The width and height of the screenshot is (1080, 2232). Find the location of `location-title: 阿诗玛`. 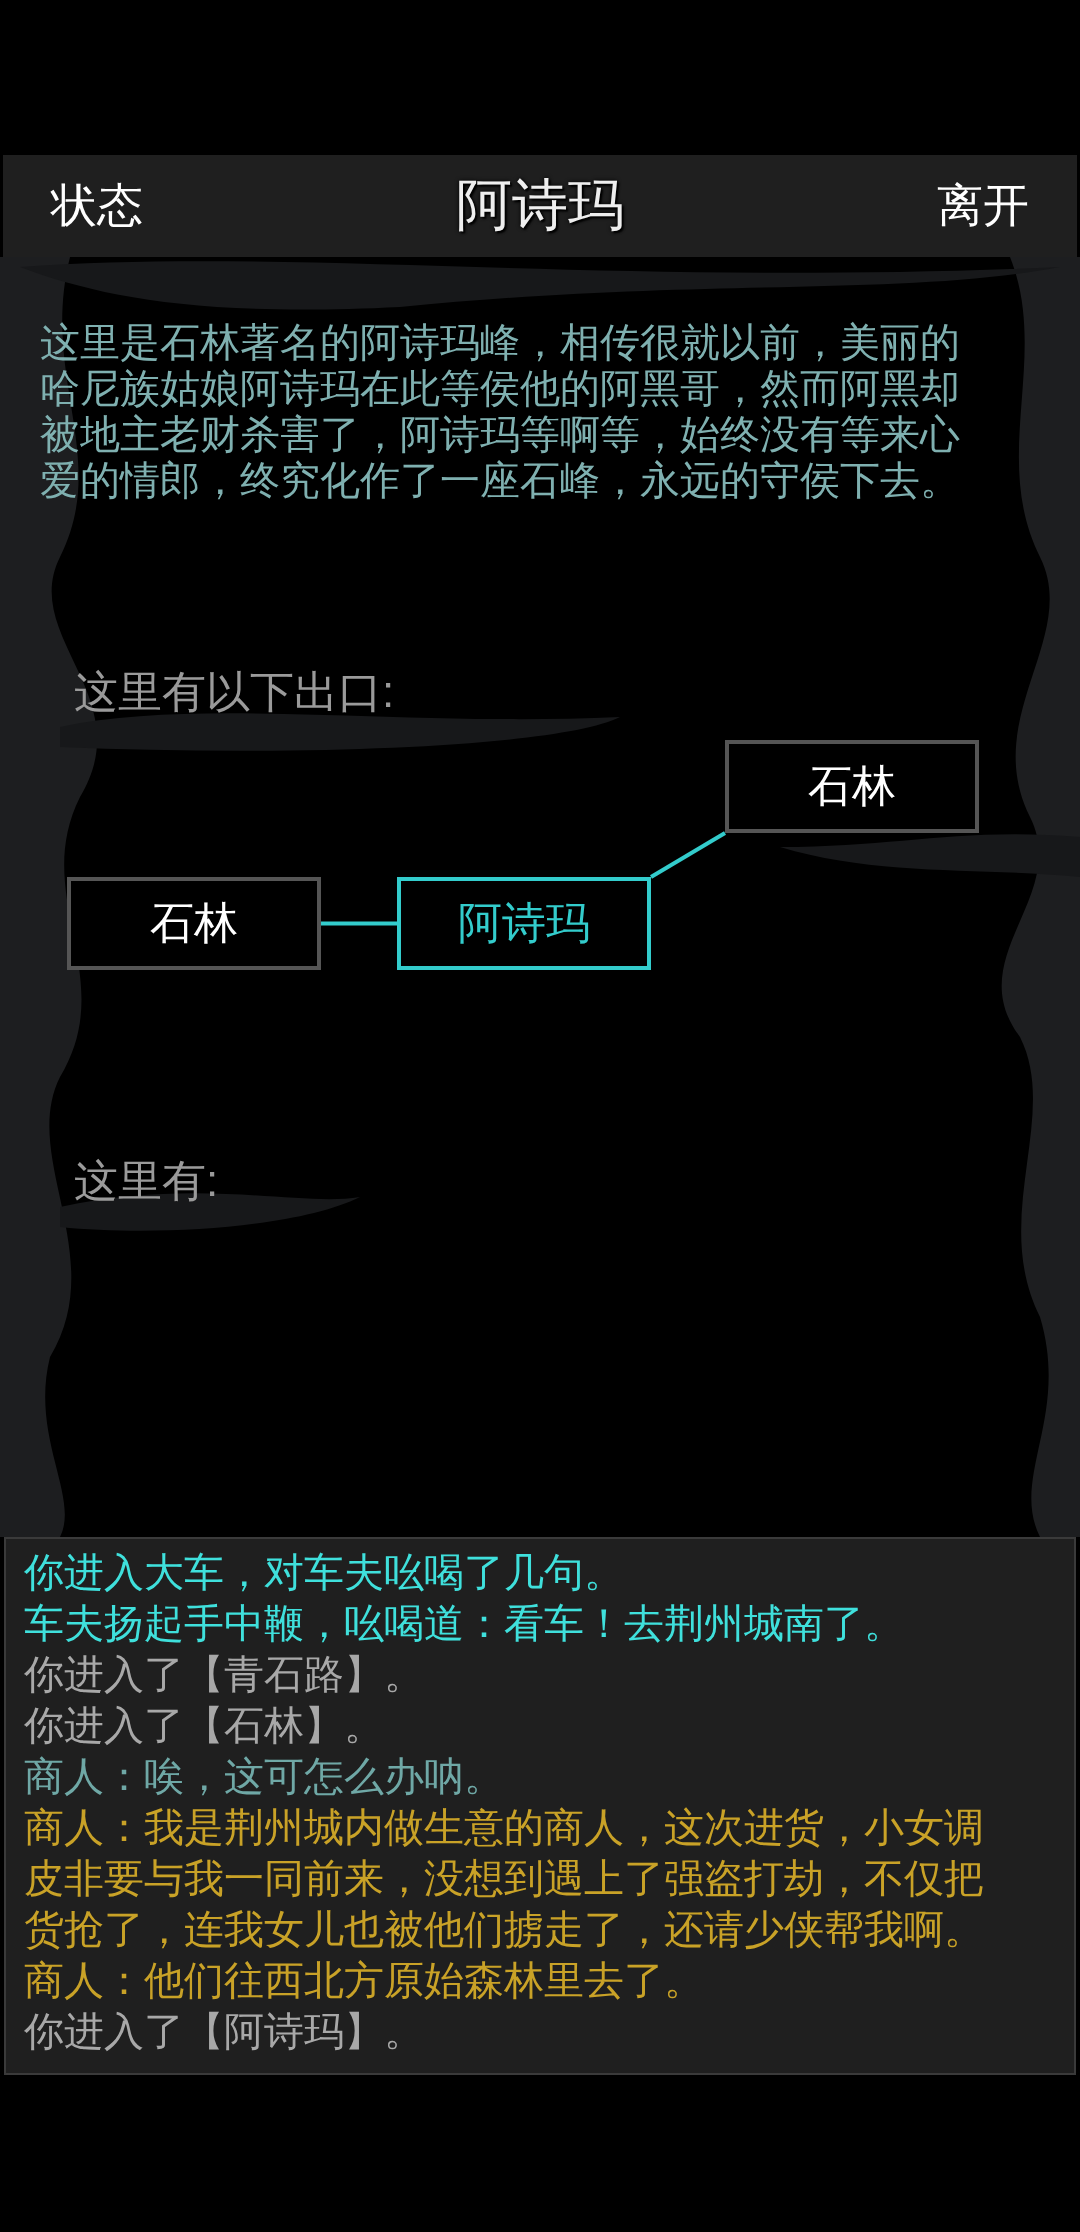

location-title: 阿诗玛 is located at coordinates (540, 205).